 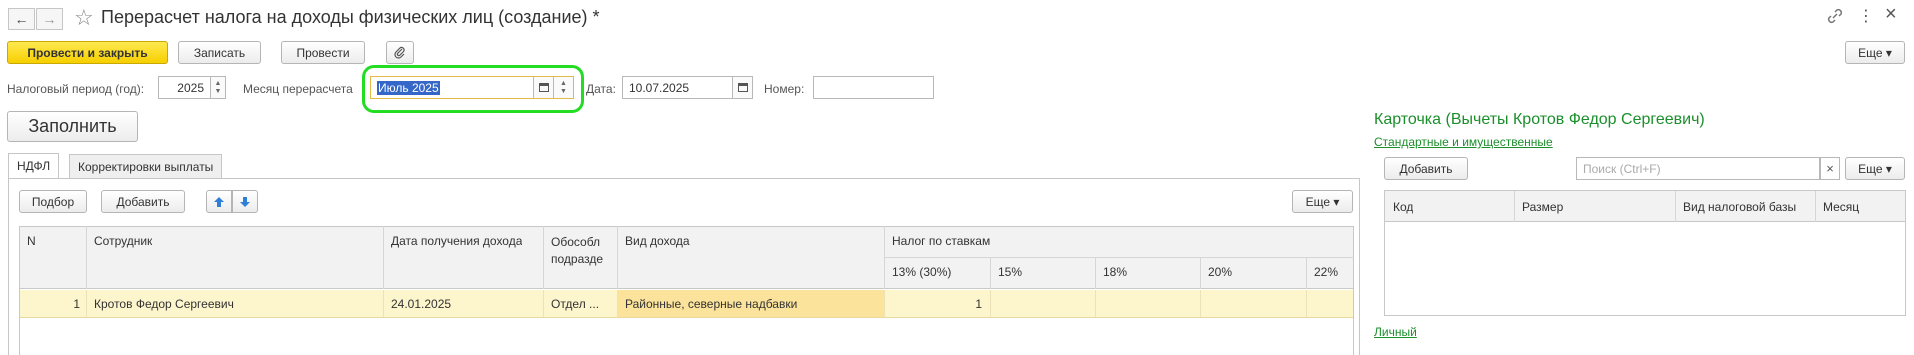 What do you see at coordinates (76, 304) in the screenshot?
I see `cell-n: 1` at bounding box center [76, 304].